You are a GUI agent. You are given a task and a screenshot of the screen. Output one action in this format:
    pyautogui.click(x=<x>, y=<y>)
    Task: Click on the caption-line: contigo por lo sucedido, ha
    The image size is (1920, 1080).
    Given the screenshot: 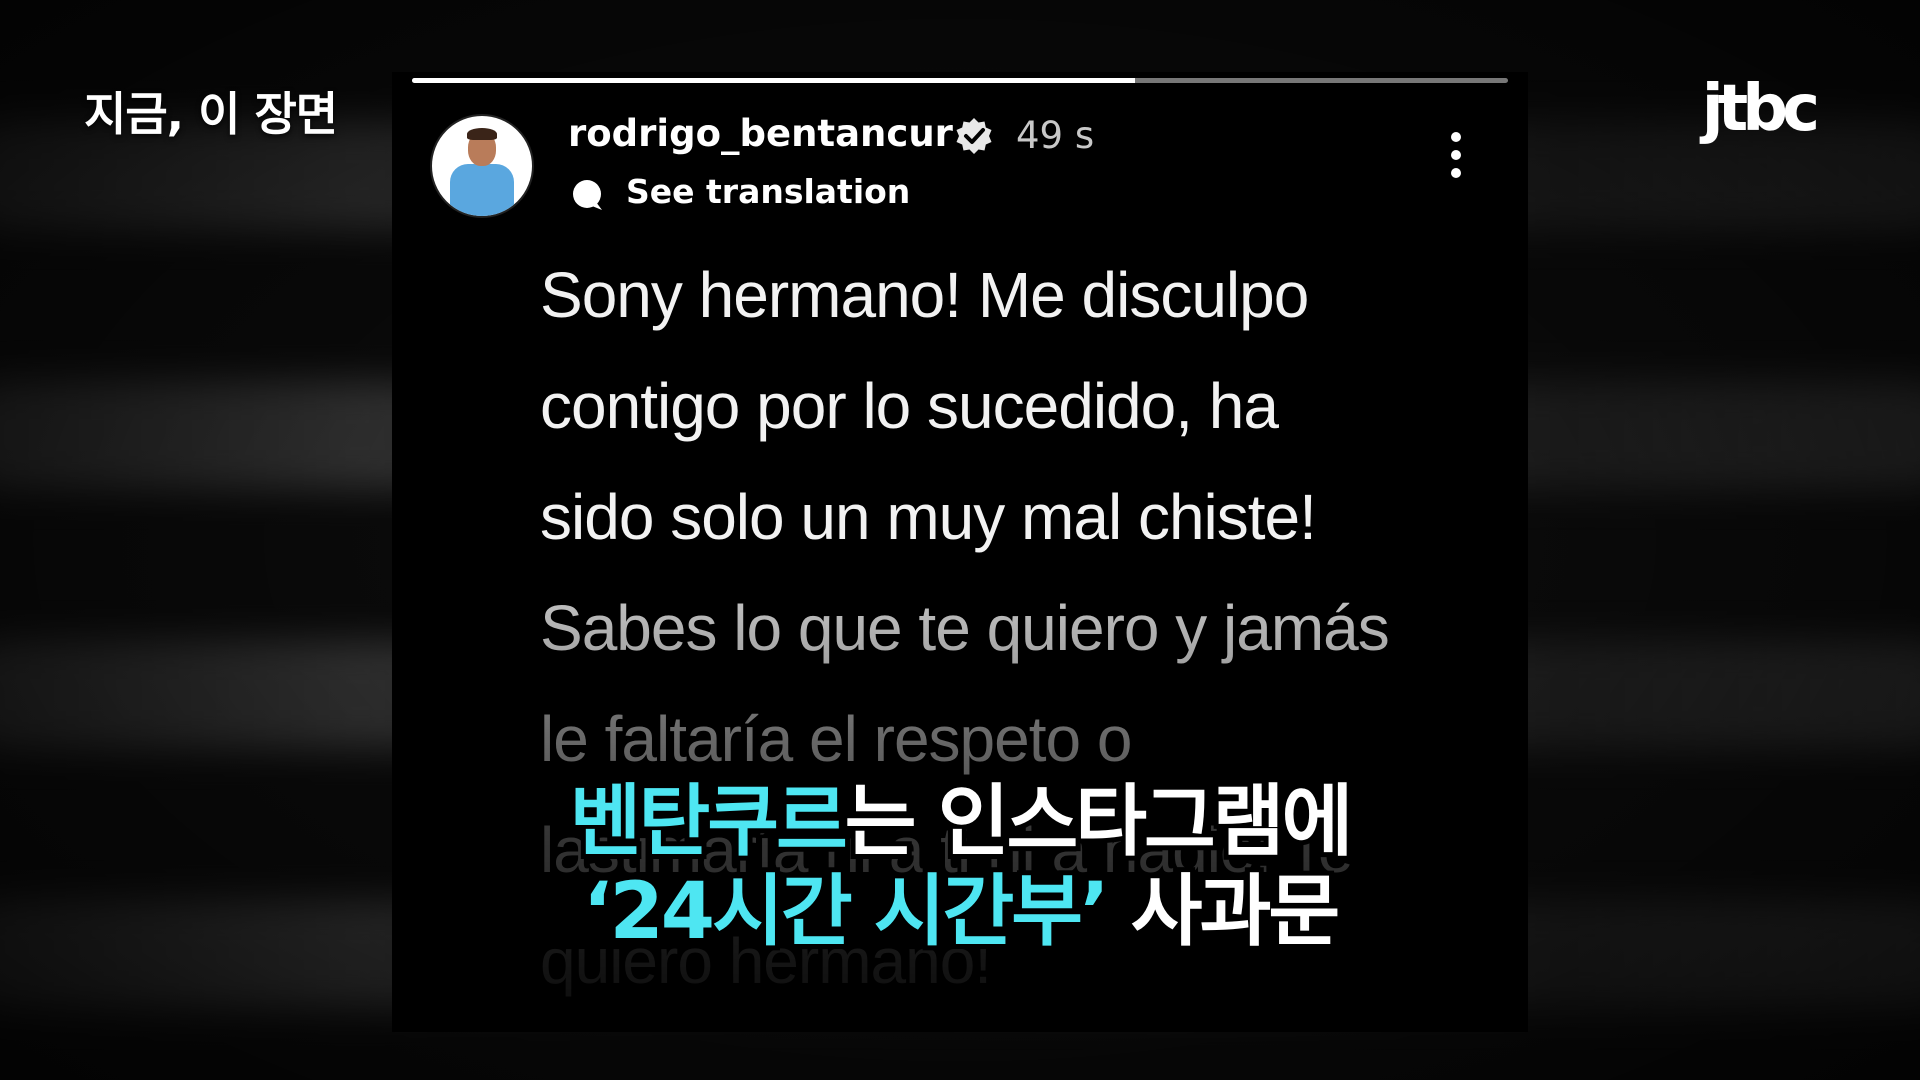 What is the action you would take?
    pyautogui.click(x=909, y=406)
    